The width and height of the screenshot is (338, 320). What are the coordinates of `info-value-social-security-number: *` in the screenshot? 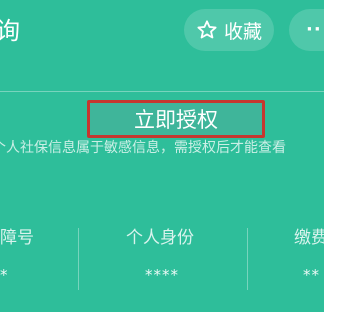 It's located at (4, 275).